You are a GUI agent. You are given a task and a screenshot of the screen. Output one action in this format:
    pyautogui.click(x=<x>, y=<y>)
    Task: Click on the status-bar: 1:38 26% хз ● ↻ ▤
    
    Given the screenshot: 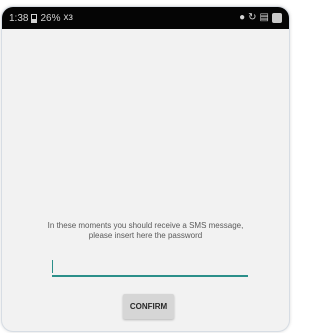 What is the action you would take?
    pyautogui.click(x=145, y=18)
    